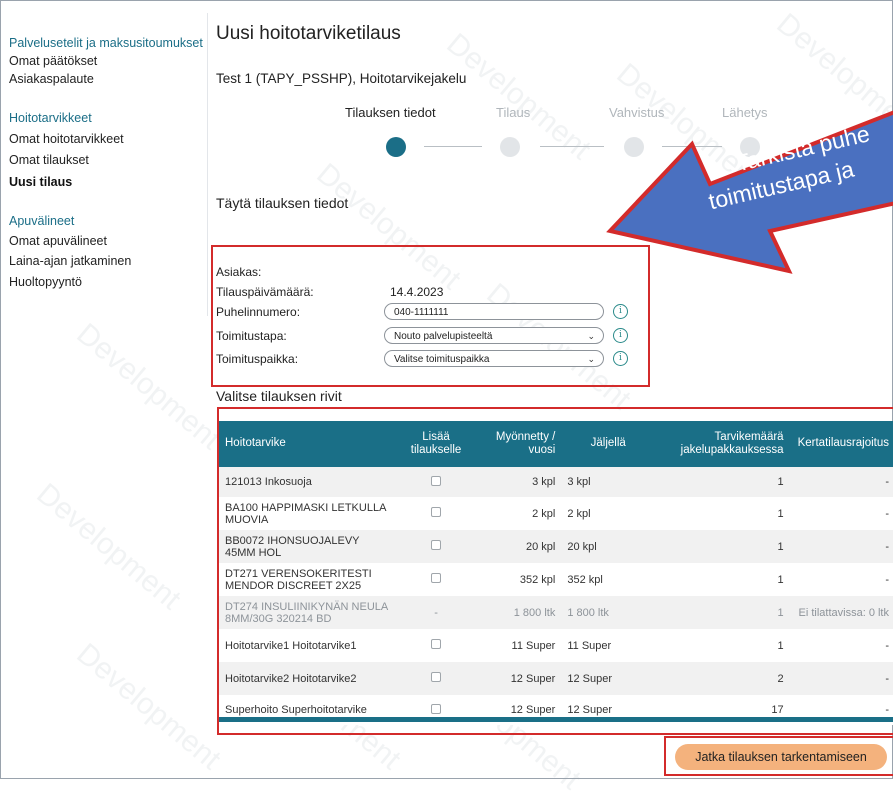 Image resolution: width=893 pixels, height=797 pixels. I want to click on cell-remaining: 3 kpl, so click(579, 482).